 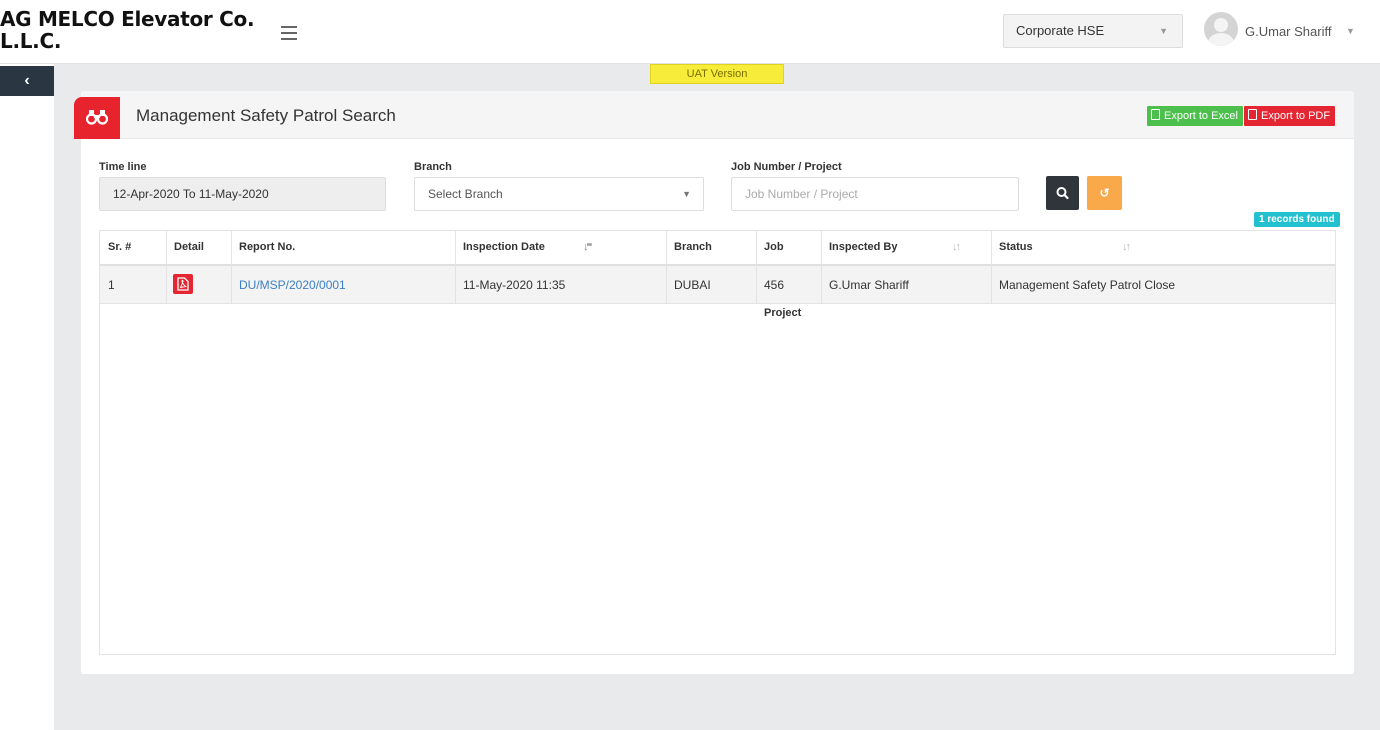 What do you see at coordinates (786, 167) in the screenshot?
I see `job-label: Job Number / Project` at bounding box center [786, 167].